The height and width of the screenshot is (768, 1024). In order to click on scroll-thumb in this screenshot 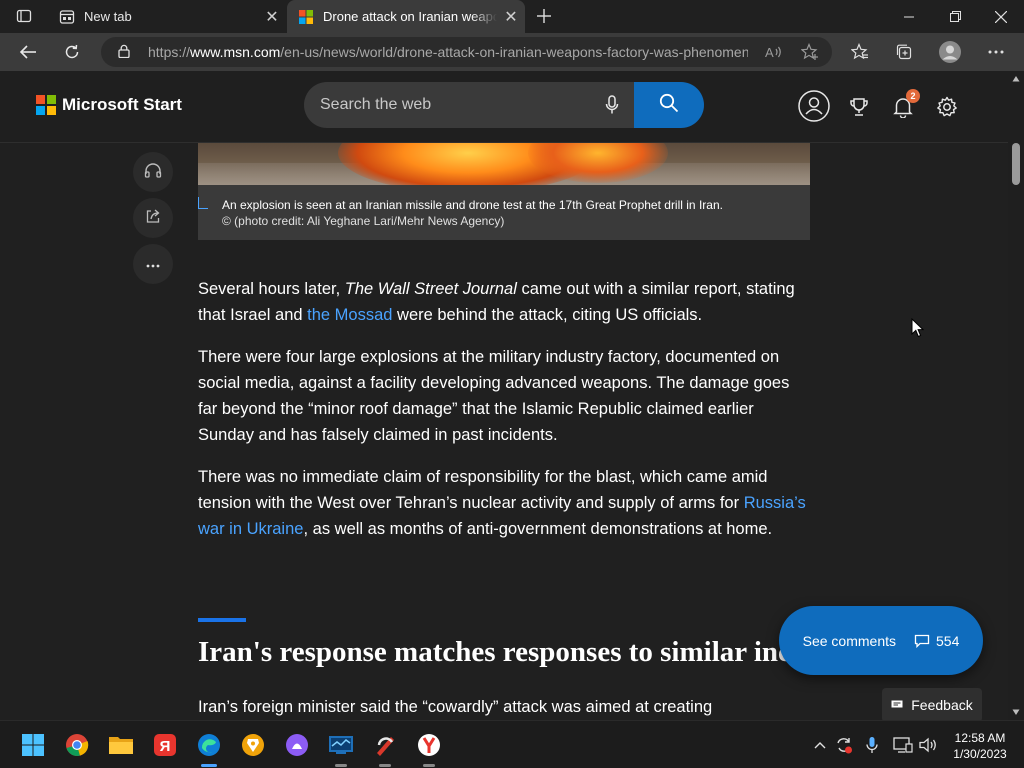, I will do `click(1016, 164)`.